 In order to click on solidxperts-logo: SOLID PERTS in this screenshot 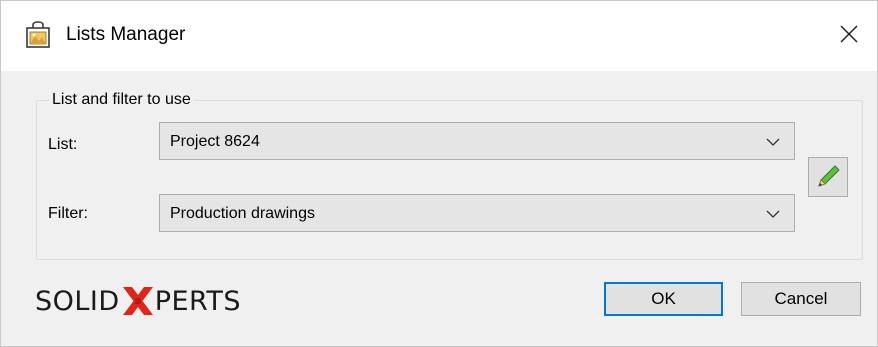, I will do `click(138, 301)`.